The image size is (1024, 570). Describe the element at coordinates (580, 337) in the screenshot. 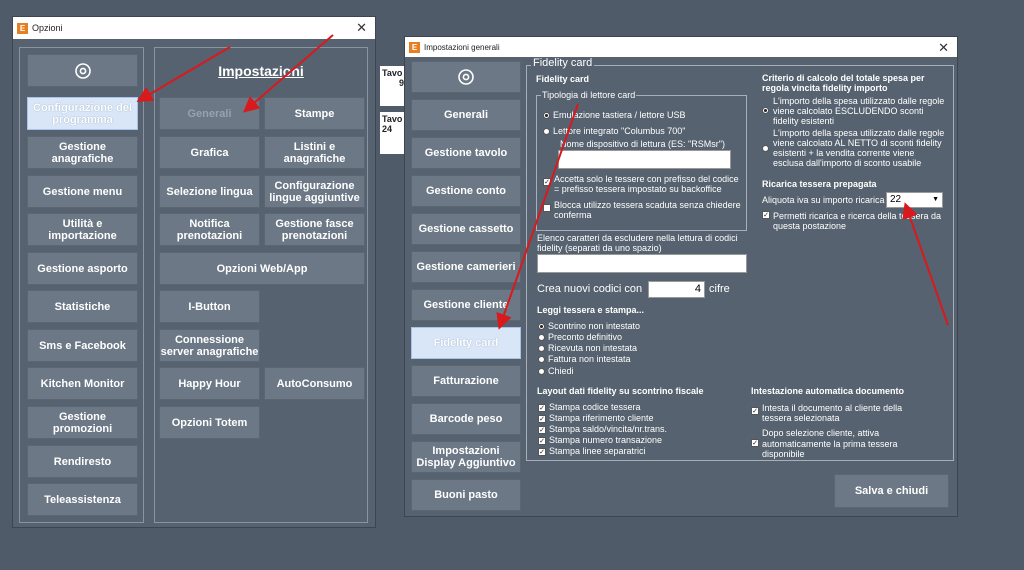

I see `leggi-option: Preconto definitivo` at that location.